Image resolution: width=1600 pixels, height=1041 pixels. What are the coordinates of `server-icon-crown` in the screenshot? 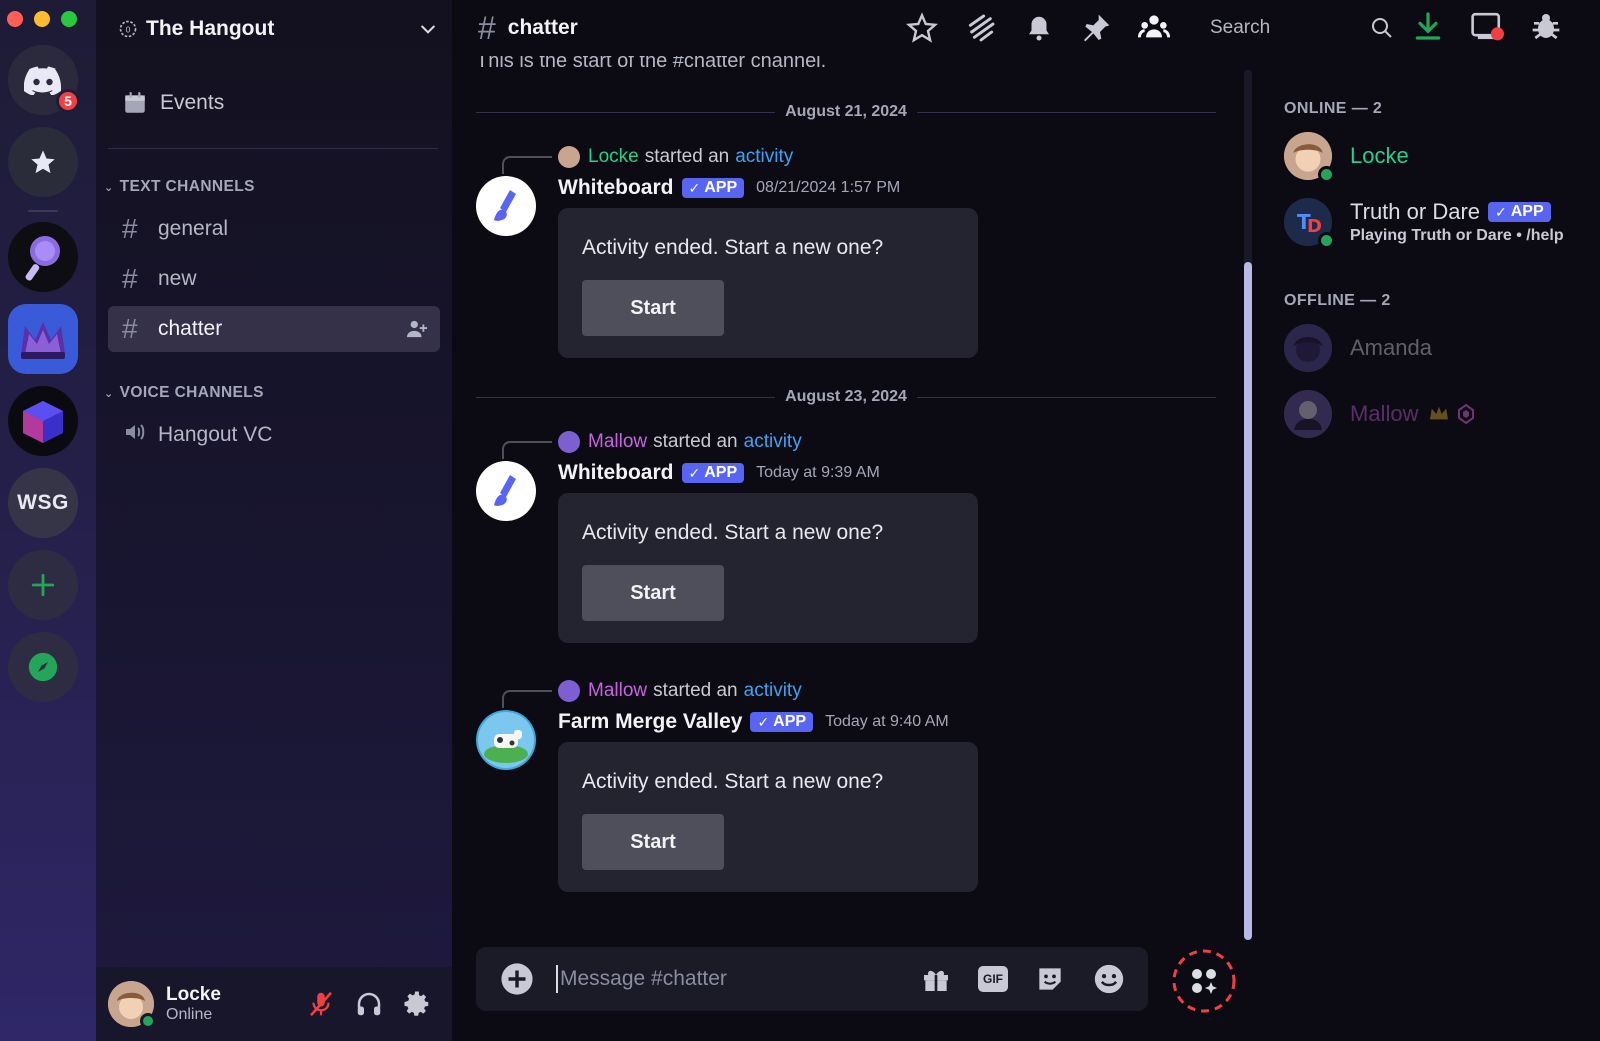 It's located at (43, 339).